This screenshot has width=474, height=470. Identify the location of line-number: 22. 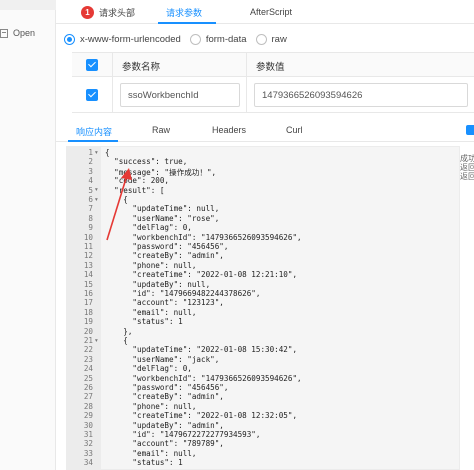
(88, 350).